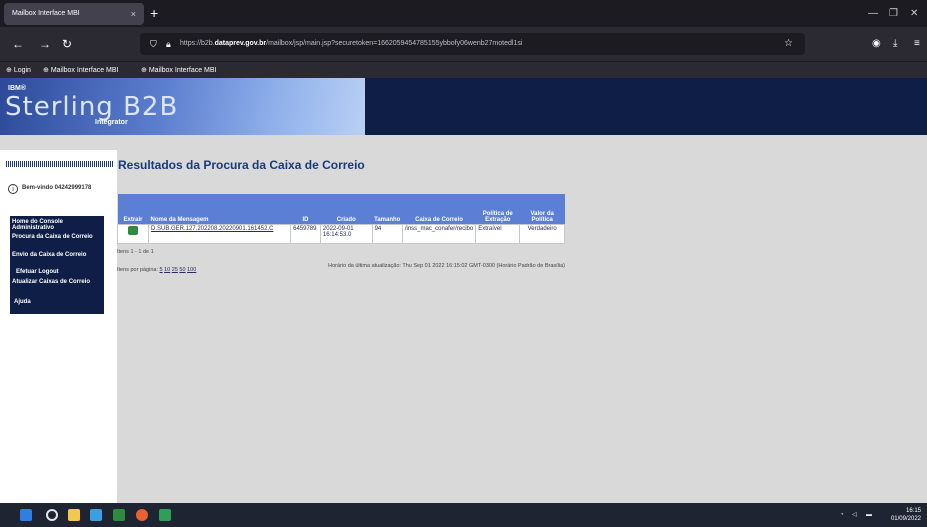 The width and height of the screenshot is (927, 527). What do you see at coordinates (219, 234) in the screenshot?
I see `message-name-link: D.SUB.GER.127.202208.20220901.161452.C` at bounding box center [219, 234].